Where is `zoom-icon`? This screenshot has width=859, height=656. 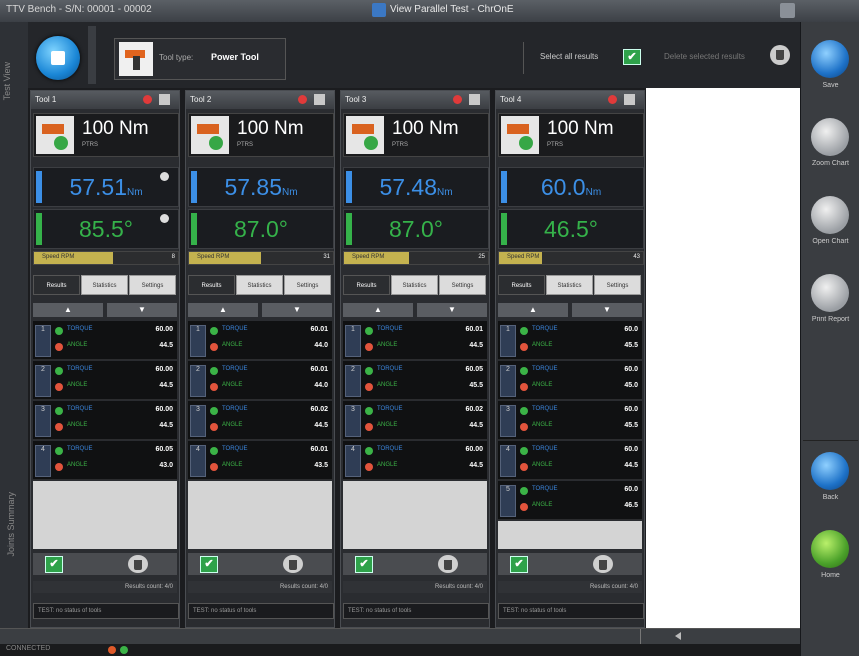
zoom-icon is located at coordinates (830, 137).